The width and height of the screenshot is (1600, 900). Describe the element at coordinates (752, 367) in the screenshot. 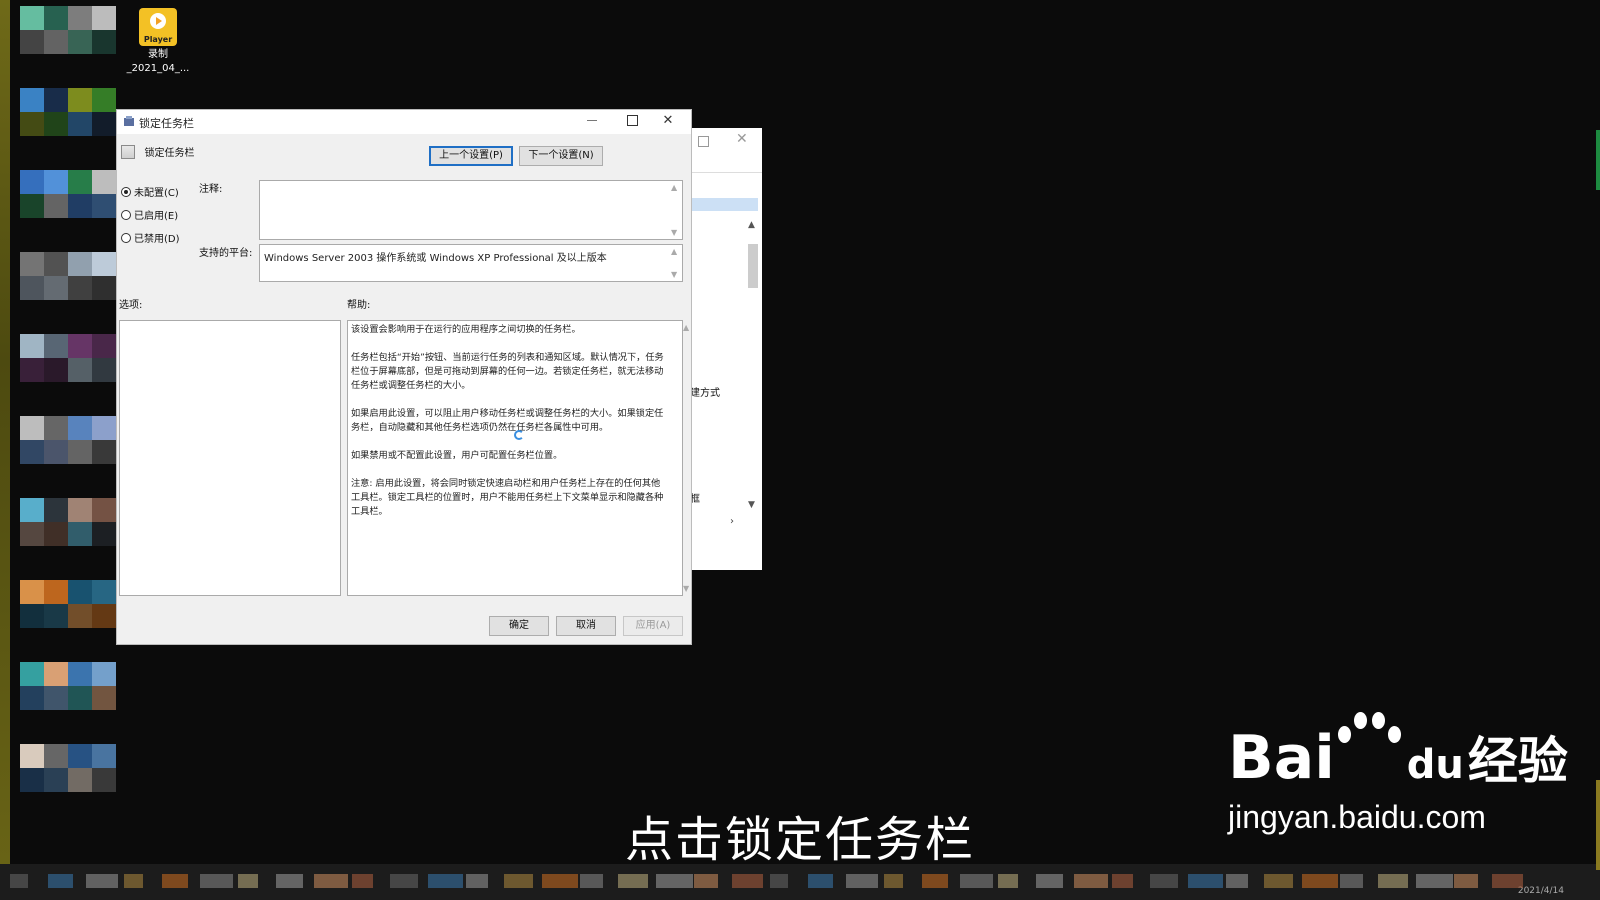

I see `vertical-scrollbar: ▲ ▼` at that location.